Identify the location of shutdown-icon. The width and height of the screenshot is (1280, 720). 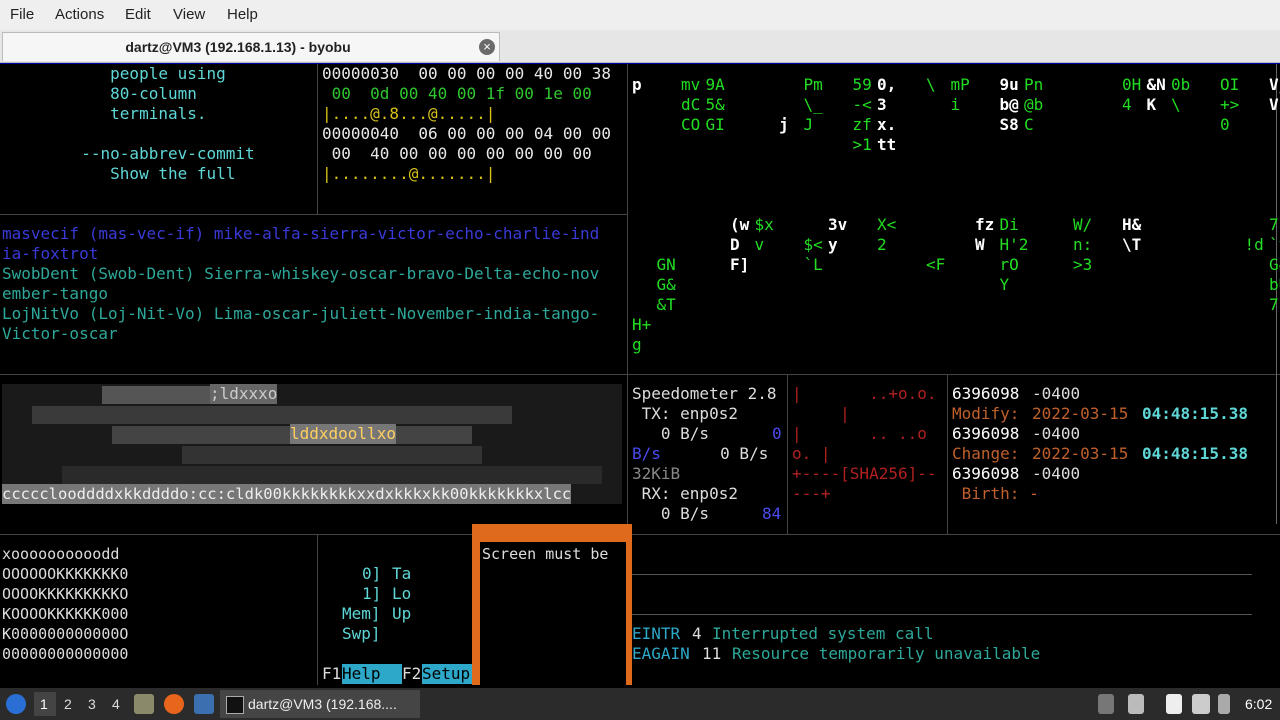
(1224, 704).